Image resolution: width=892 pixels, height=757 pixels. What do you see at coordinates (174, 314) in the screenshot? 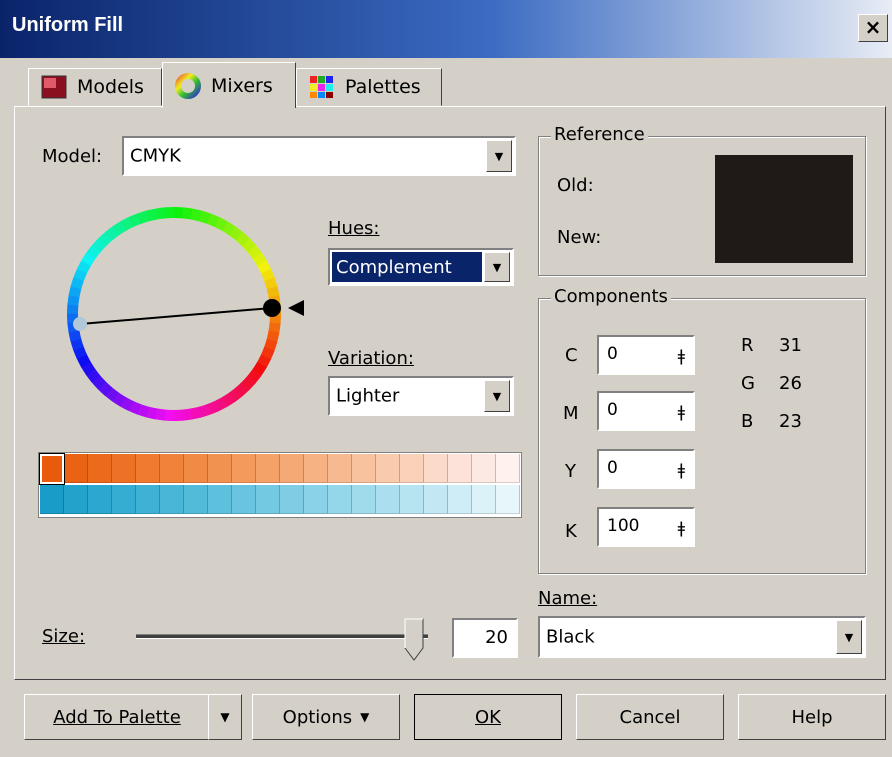
I see `wheel-center` at bounding box center [174, 314].